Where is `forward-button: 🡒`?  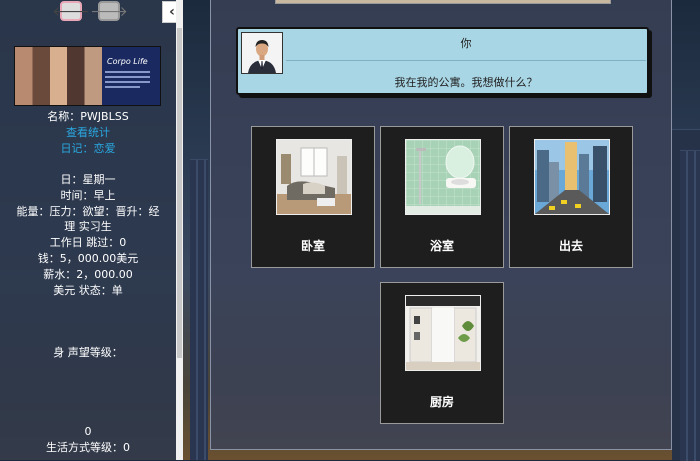
forward-button: 🡒 is located at coordinates (109, 11).